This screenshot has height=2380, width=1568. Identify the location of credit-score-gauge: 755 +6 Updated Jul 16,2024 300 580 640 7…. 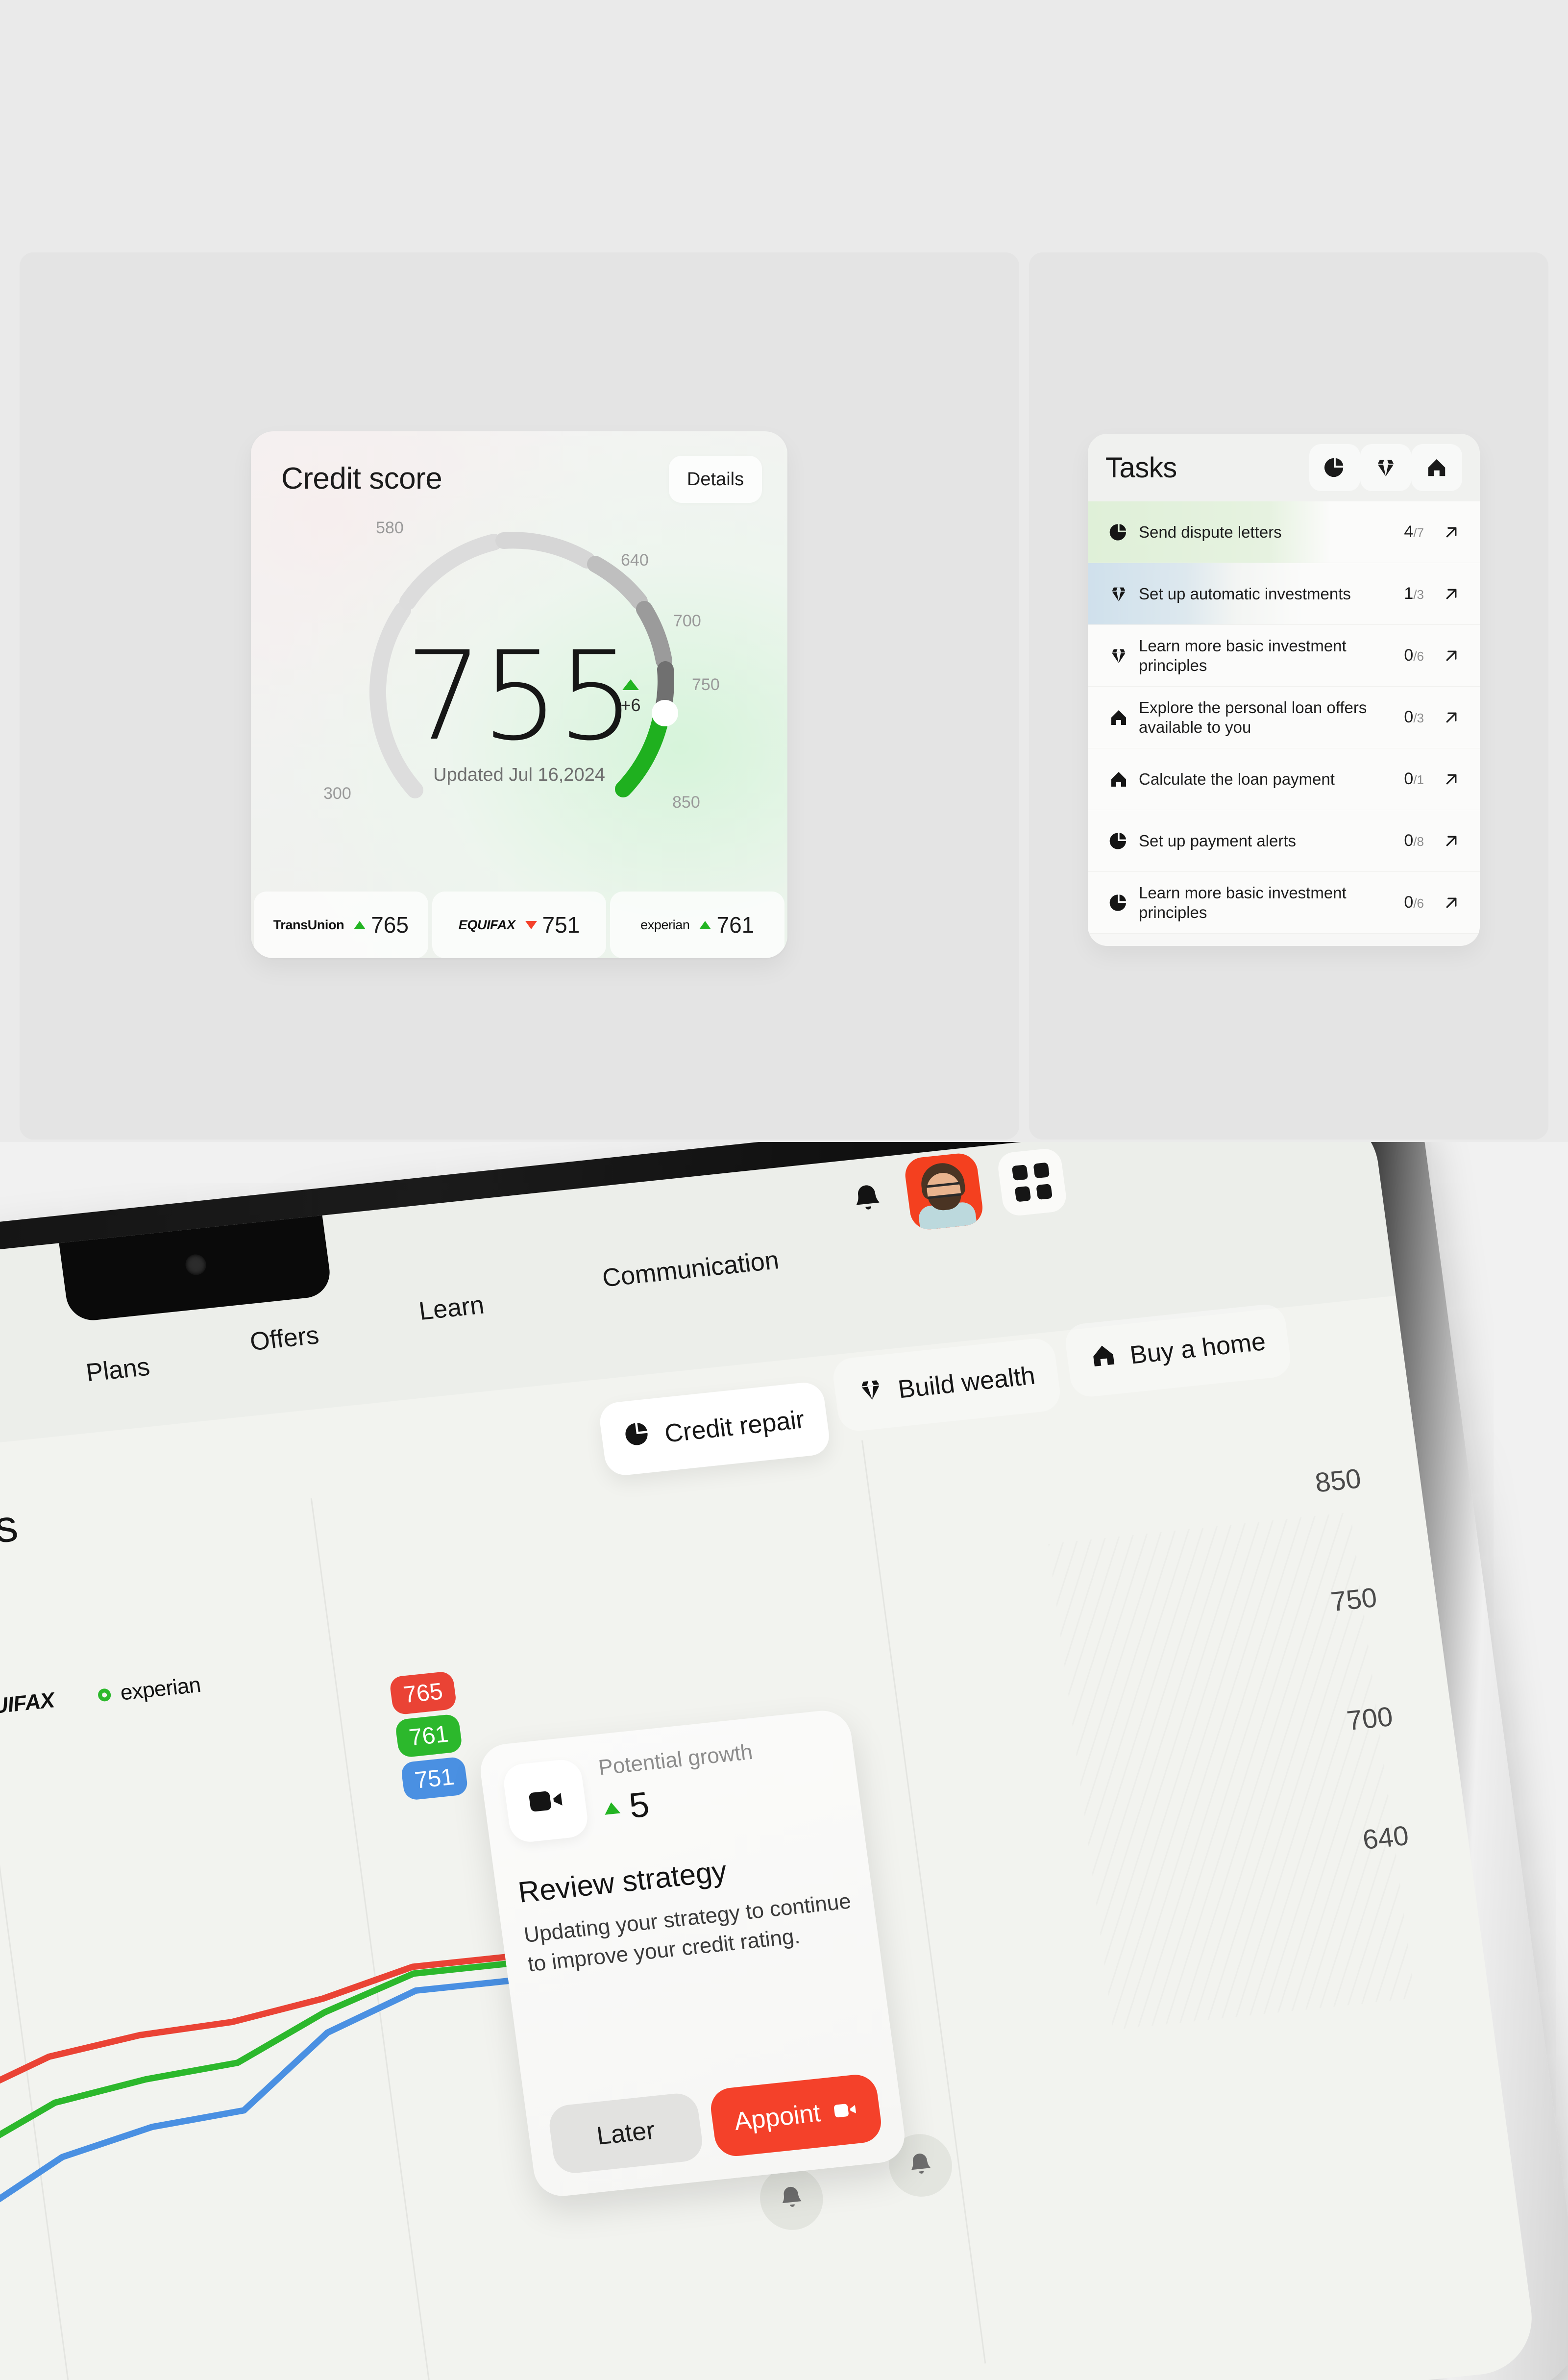
(519, 683).